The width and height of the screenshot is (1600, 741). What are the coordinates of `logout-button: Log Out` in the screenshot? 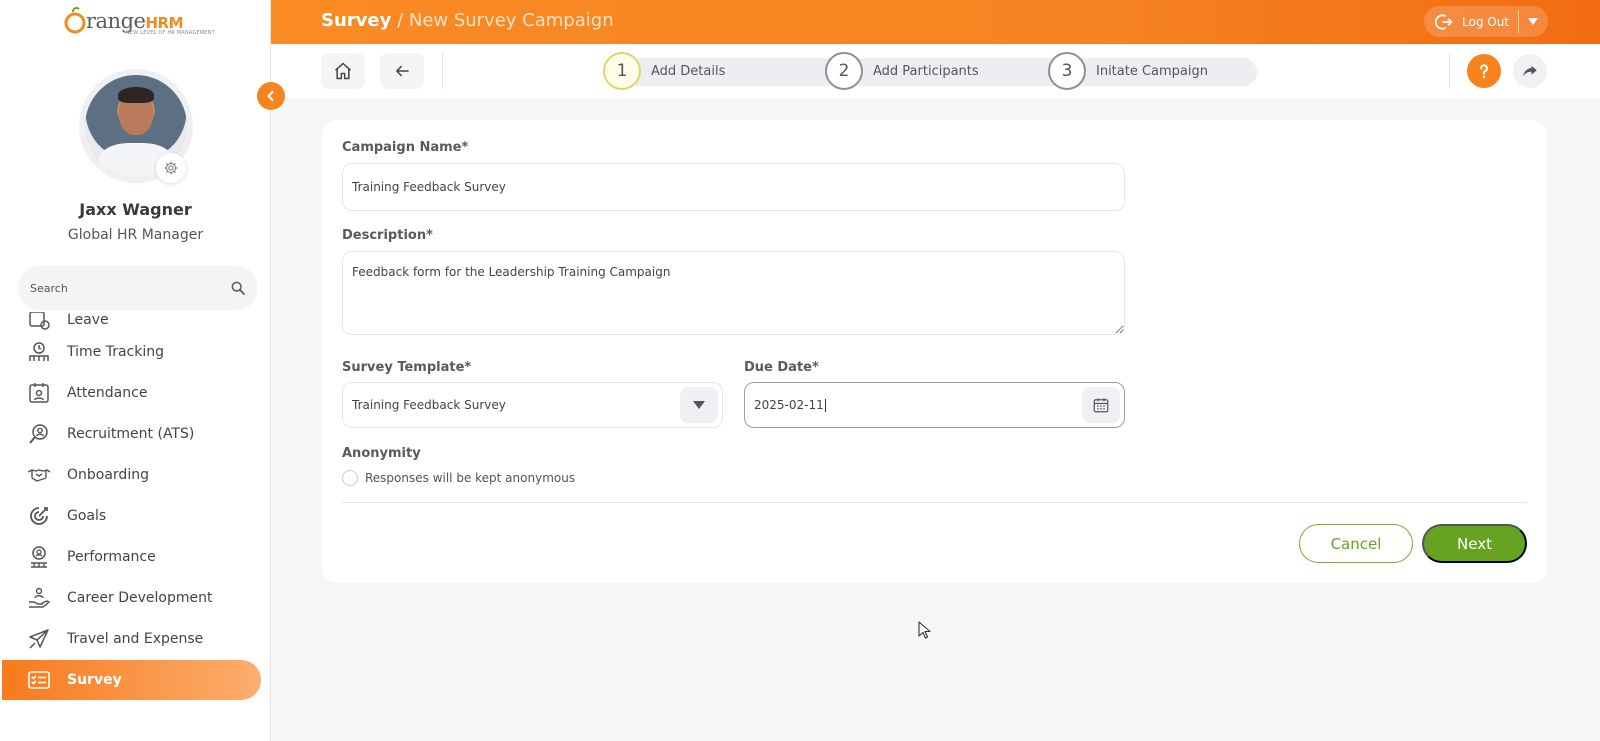 It's located at (1486, 21).